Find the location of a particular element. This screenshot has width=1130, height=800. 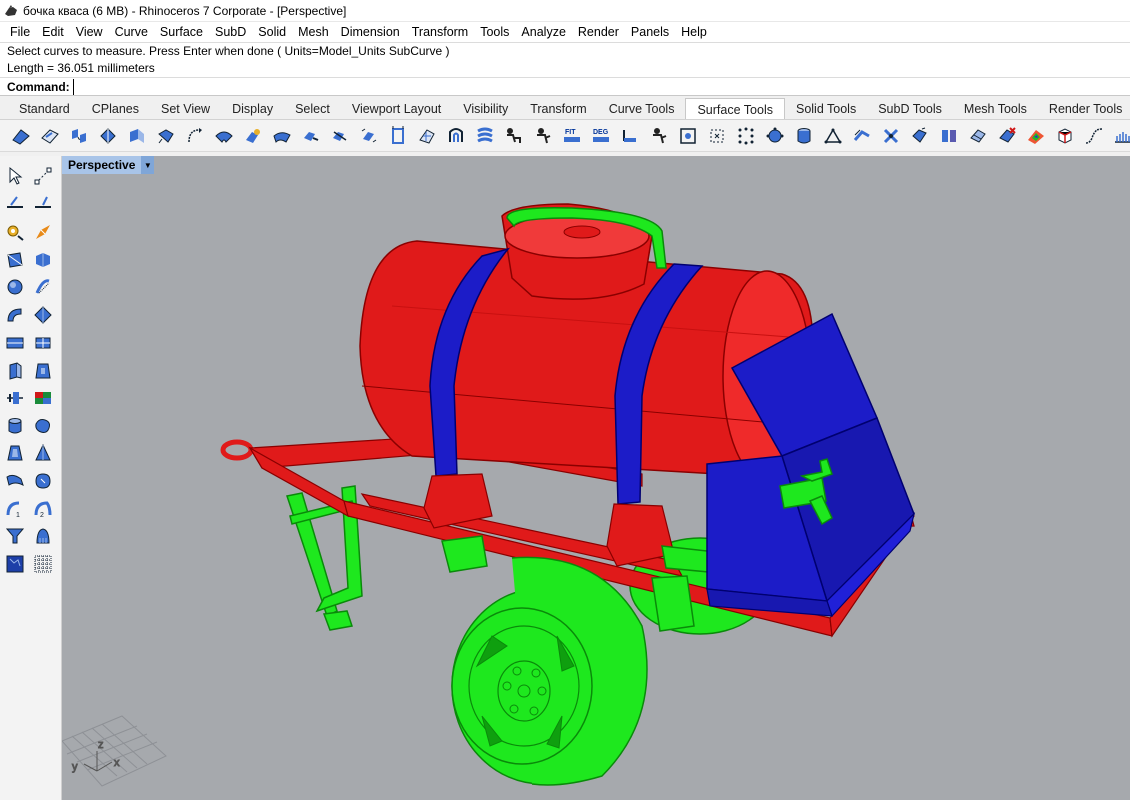

menu-transform: Transform is located at coordinates (440, 32).